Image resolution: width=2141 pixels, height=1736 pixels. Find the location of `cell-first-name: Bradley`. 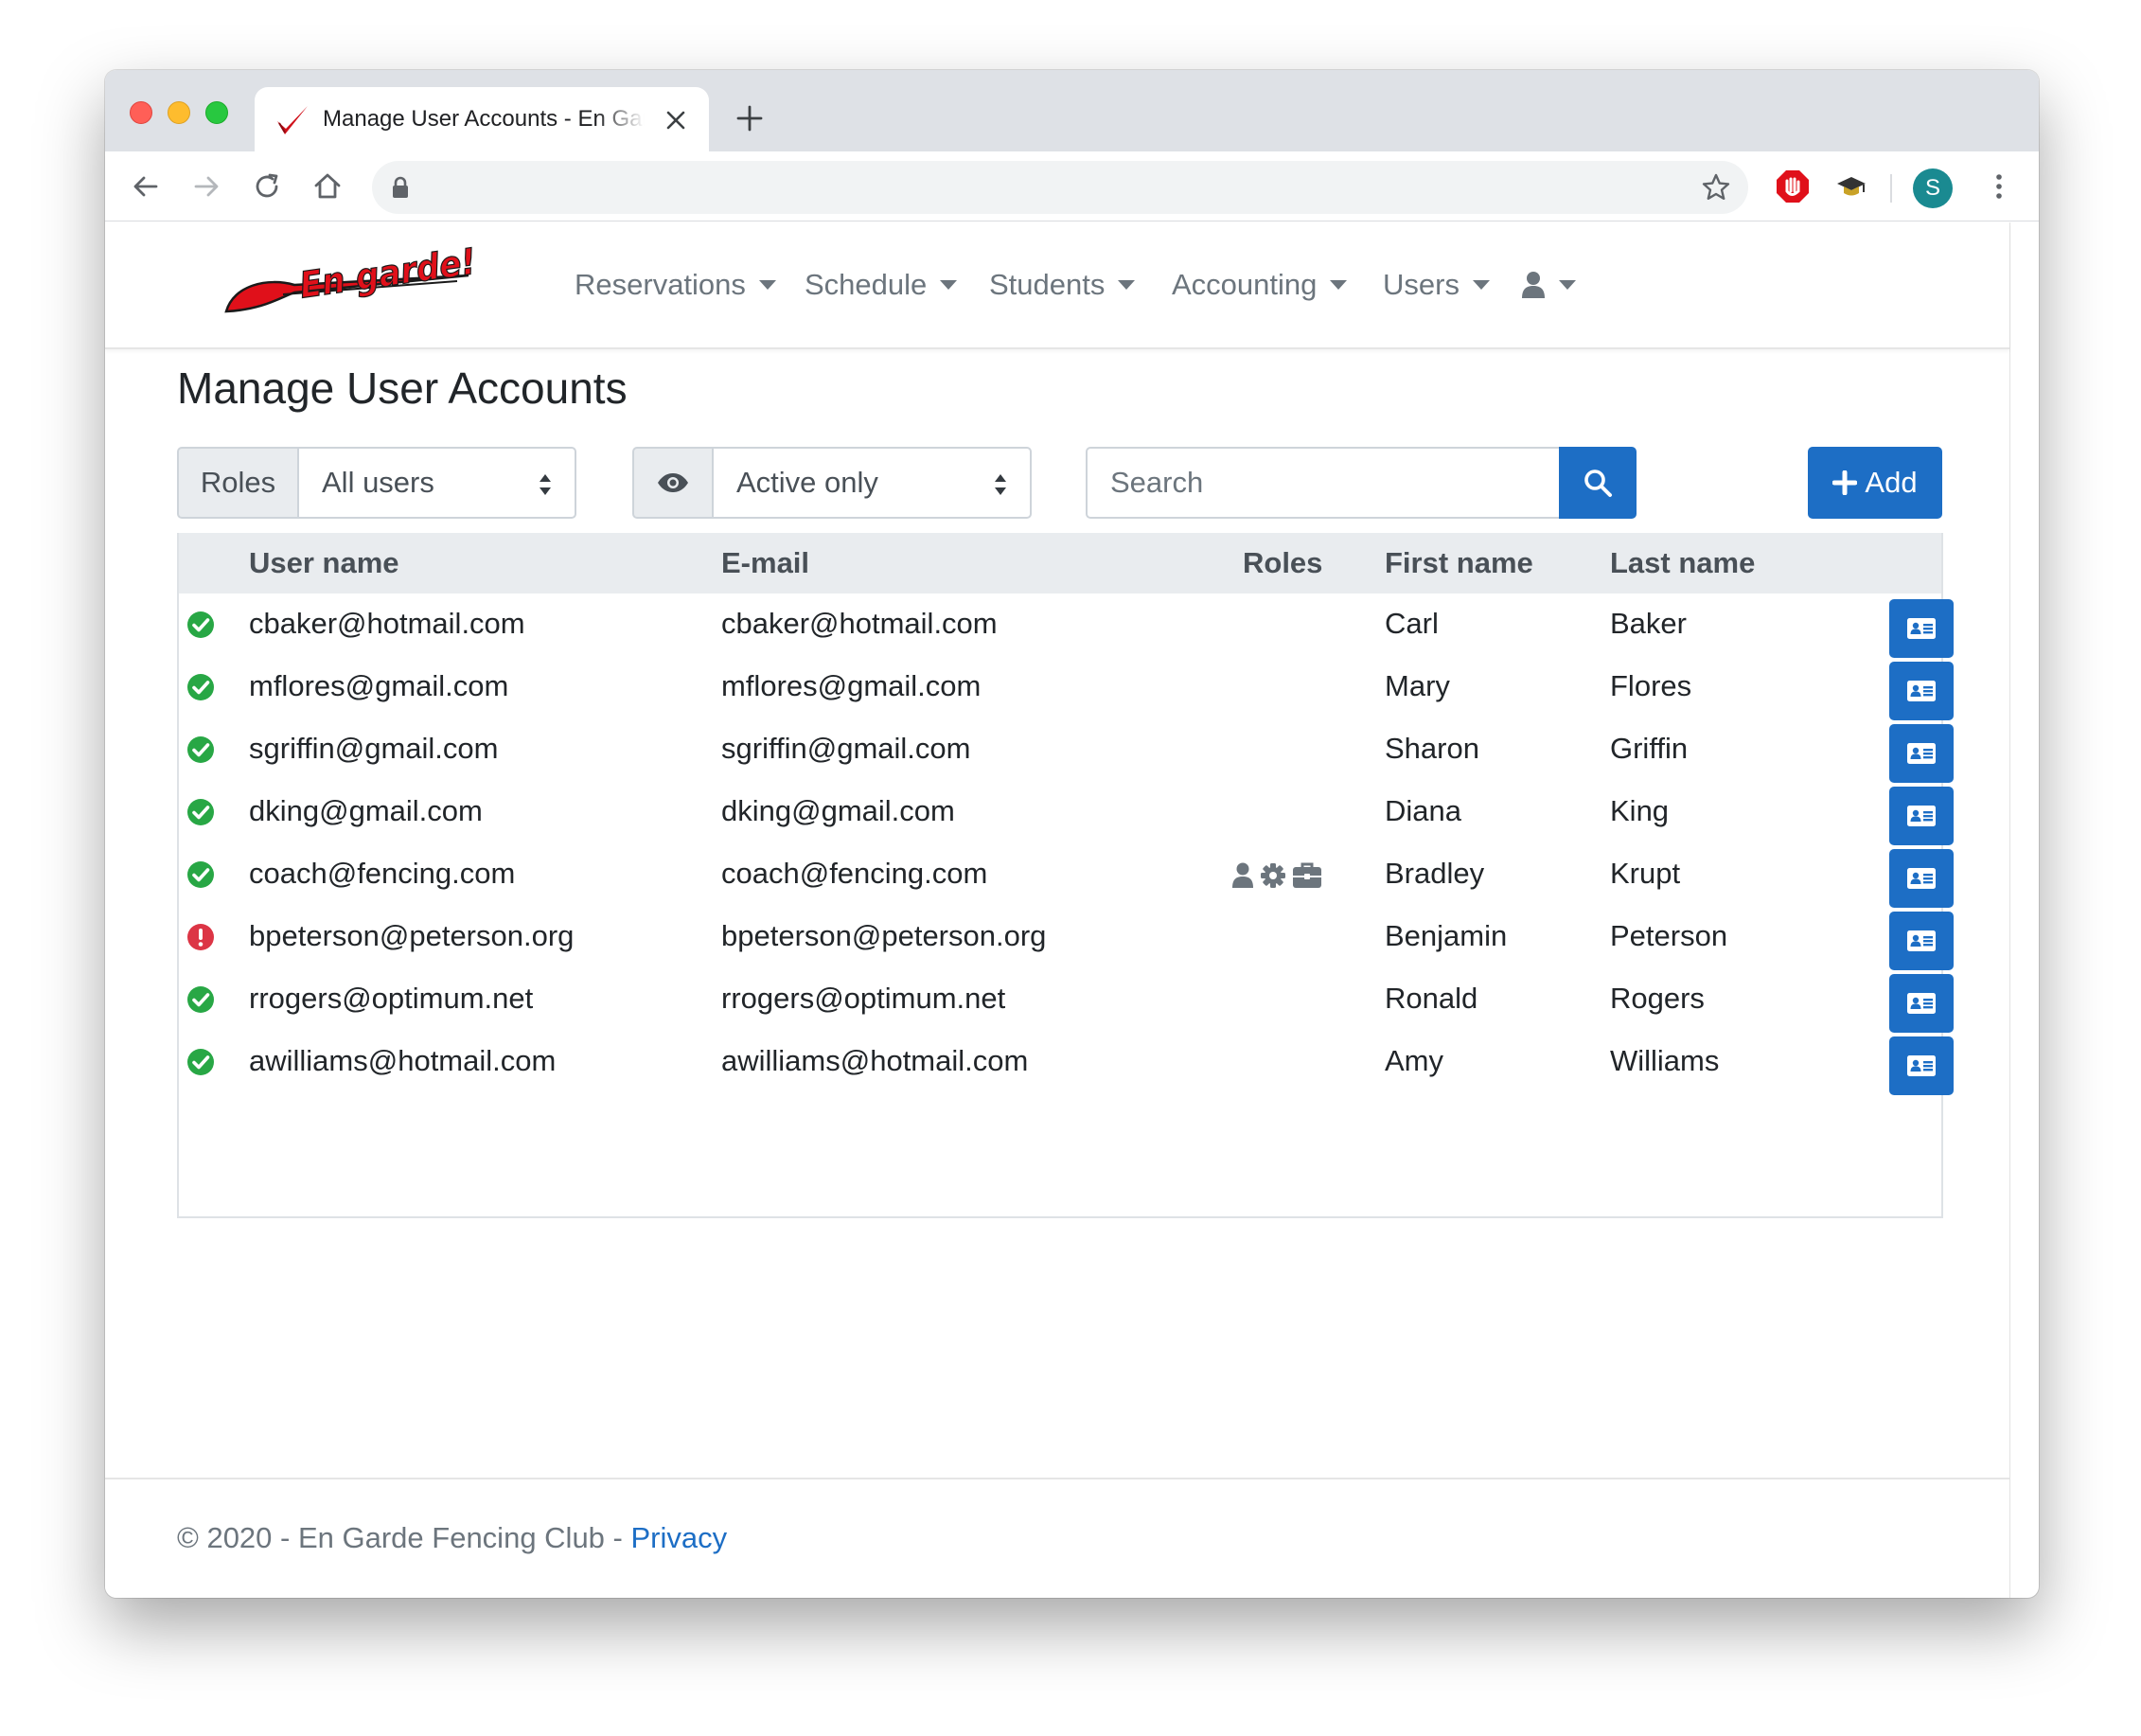

cell-first-name: Bradley is located at coordinates (1435, 873).